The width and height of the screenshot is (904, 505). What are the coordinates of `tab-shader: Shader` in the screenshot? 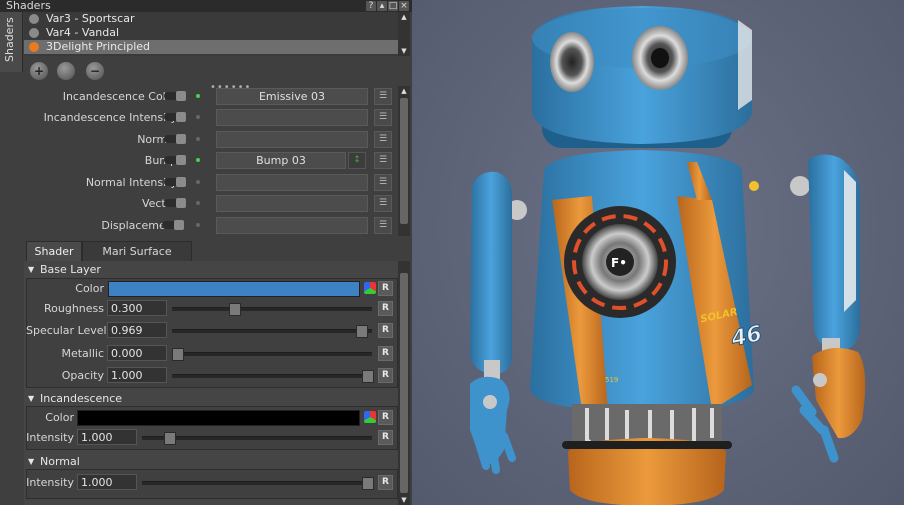 It's located at (54, 252).